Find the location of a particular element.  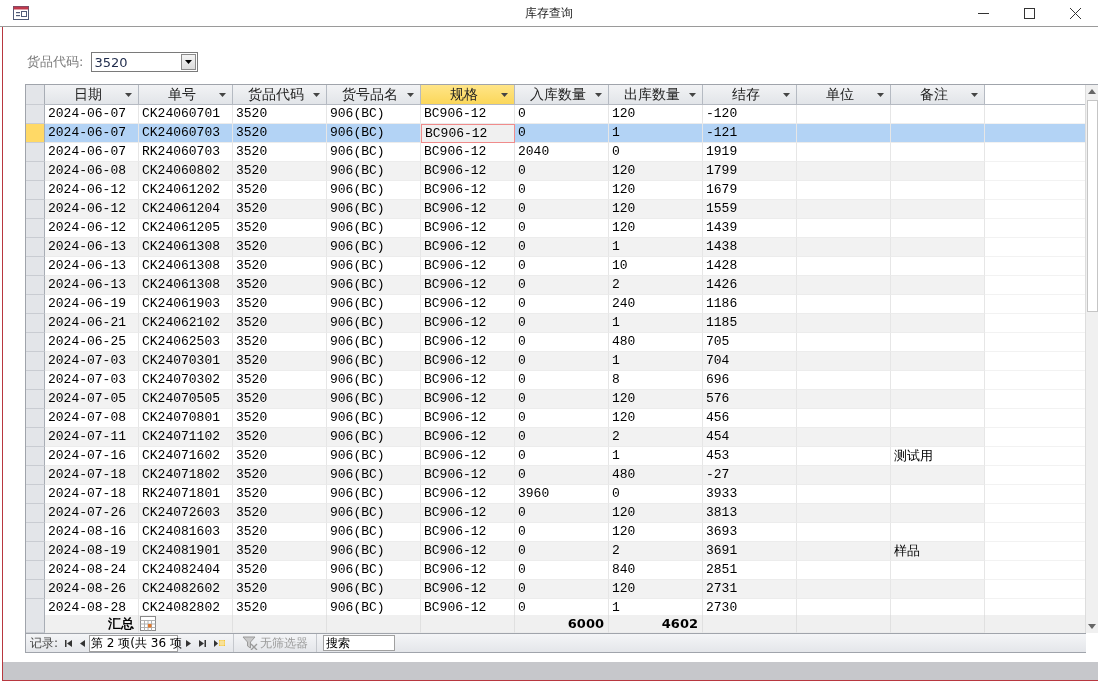

totals-grid-icon is located at coordinates (148, 623).